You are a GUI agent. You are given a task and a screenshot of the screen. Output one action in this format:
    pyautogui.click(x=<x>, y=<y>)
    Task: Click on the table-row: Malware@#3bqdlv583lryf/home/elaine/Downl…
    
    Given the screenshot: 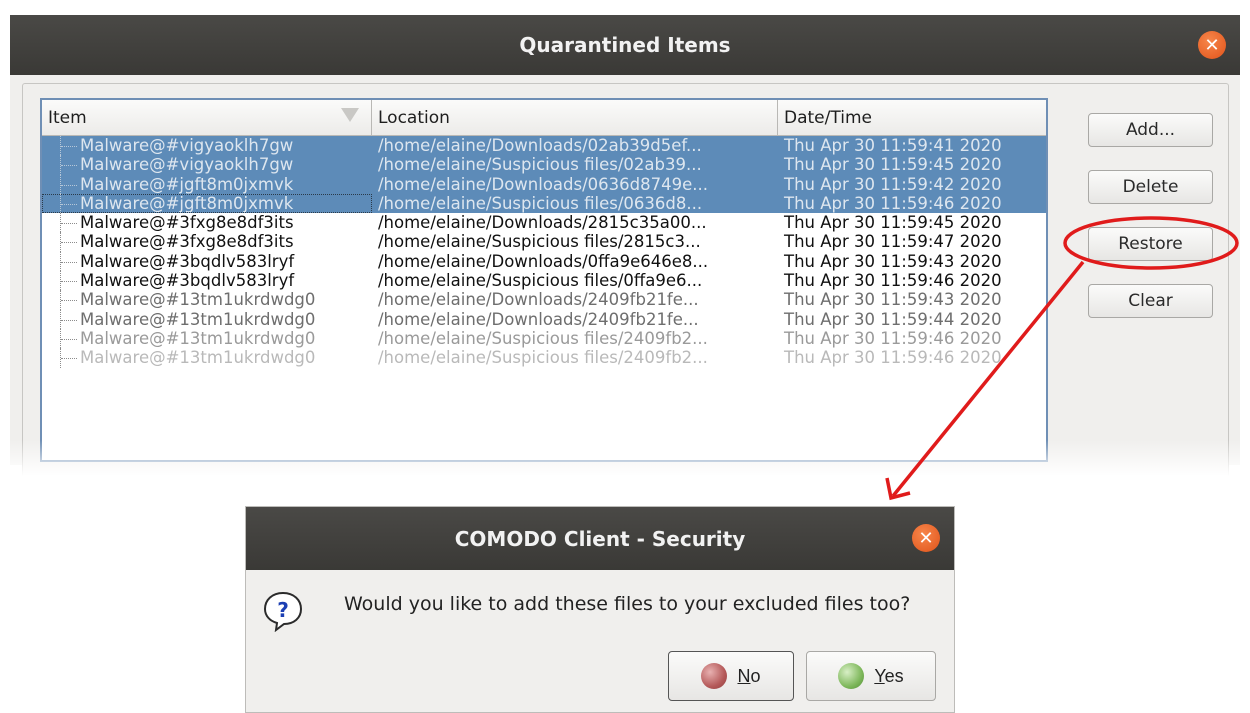 What is the action you would take?
    pyautogui.click(x=544, y=261)
    